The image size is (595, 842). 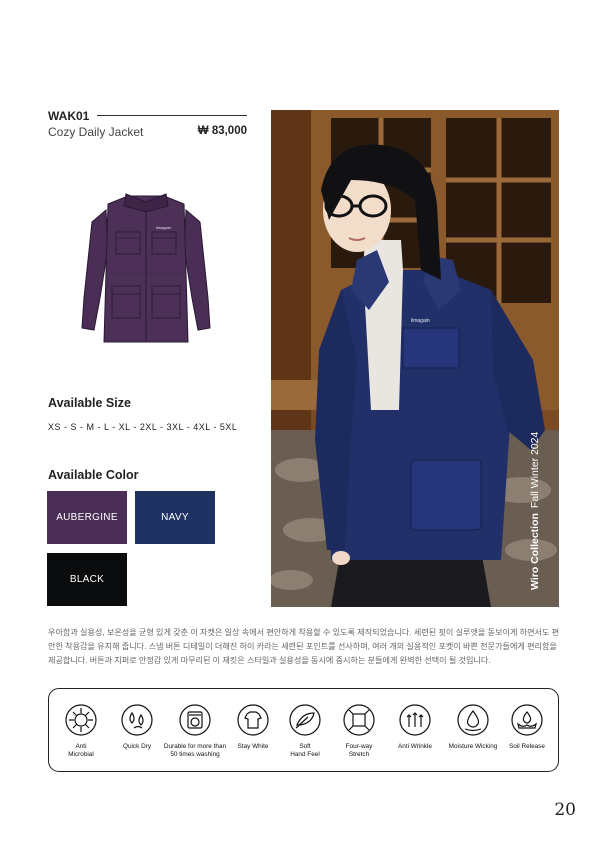 What do you see at coordinates (415, 746) in the screenshot?
I see `feature-label: Anti Wrinkle` at bounding box center [415, 746].